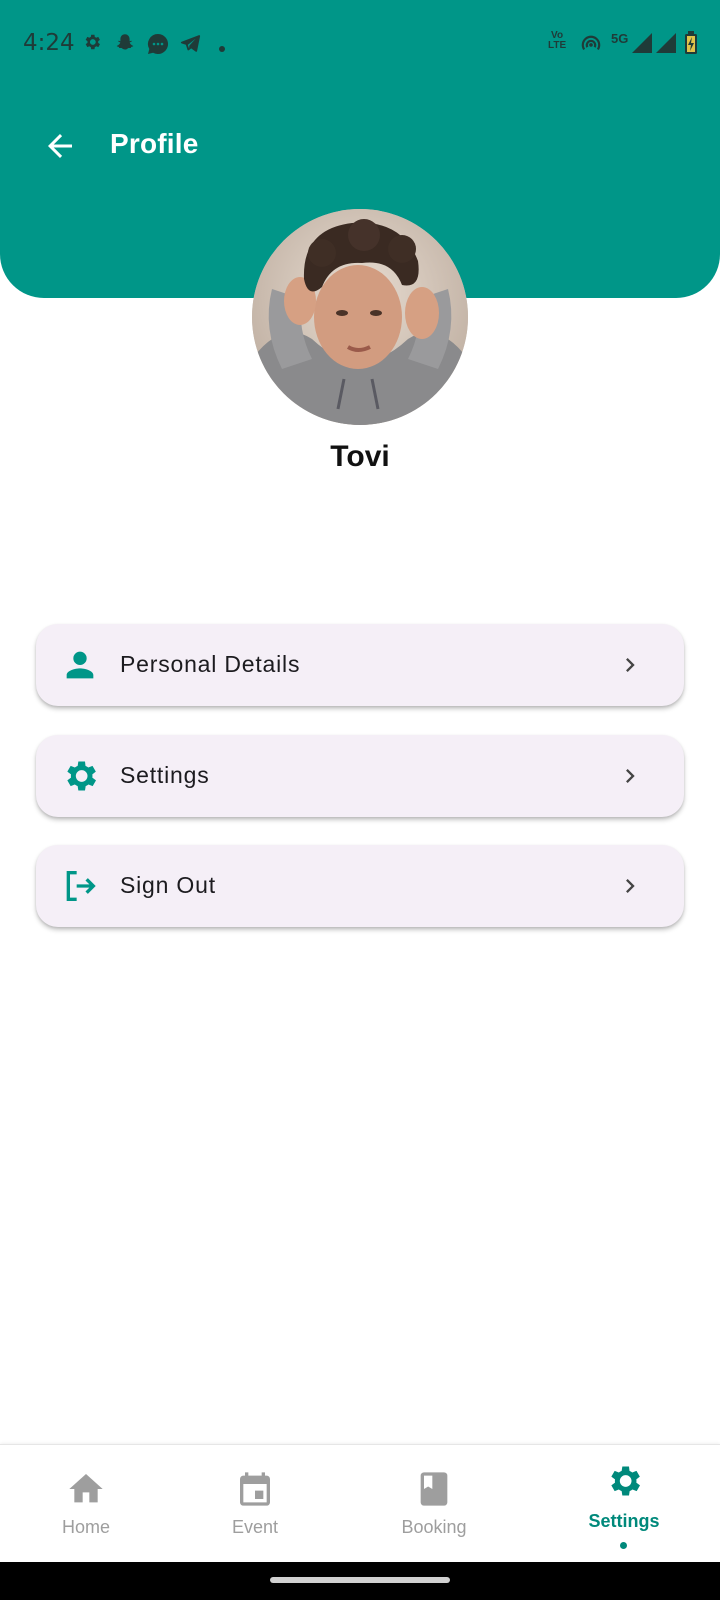 Image resolution: width=720 pixels, height=1600 pixels. What do you see at coordinates (255, 1527) in the screenshot?
I see `nav-label: Event` at bounding box center [255, 1527].